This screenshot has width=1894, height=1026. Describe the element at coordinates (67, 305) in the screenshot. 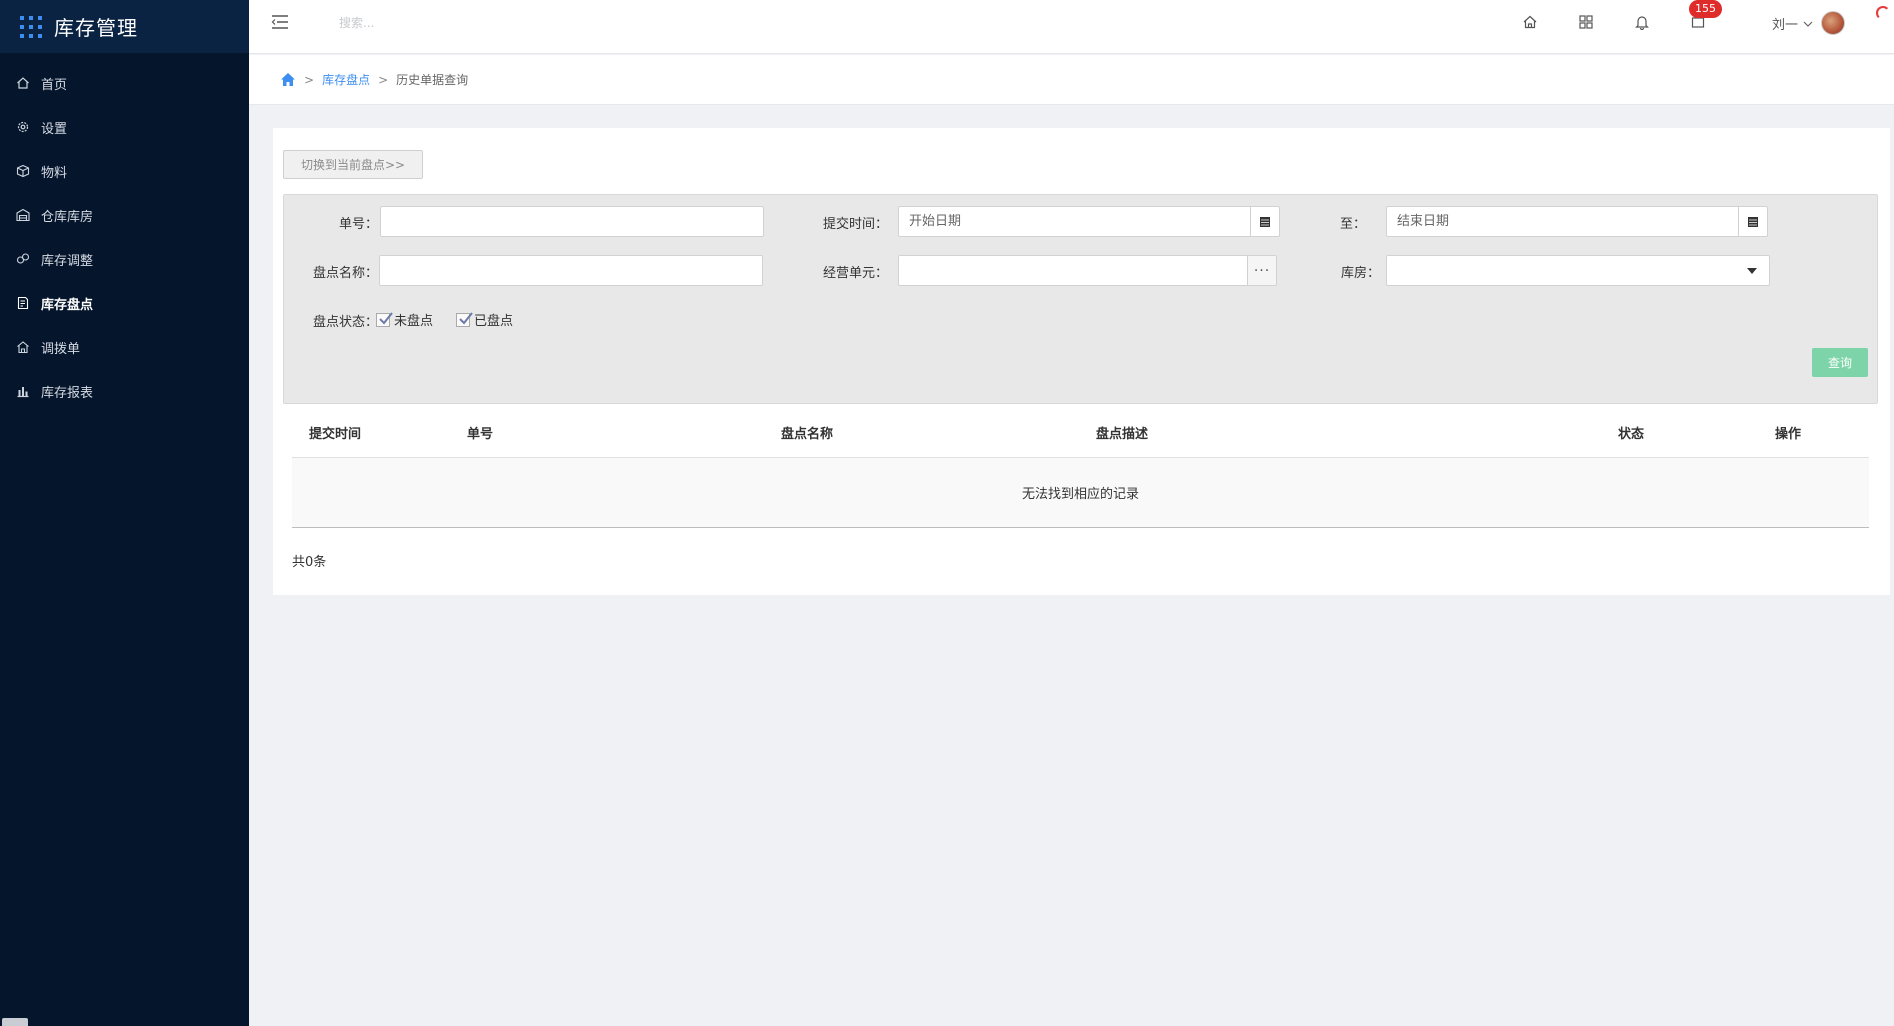

I see `sidebar-item-label: 库存盘点` at that location.